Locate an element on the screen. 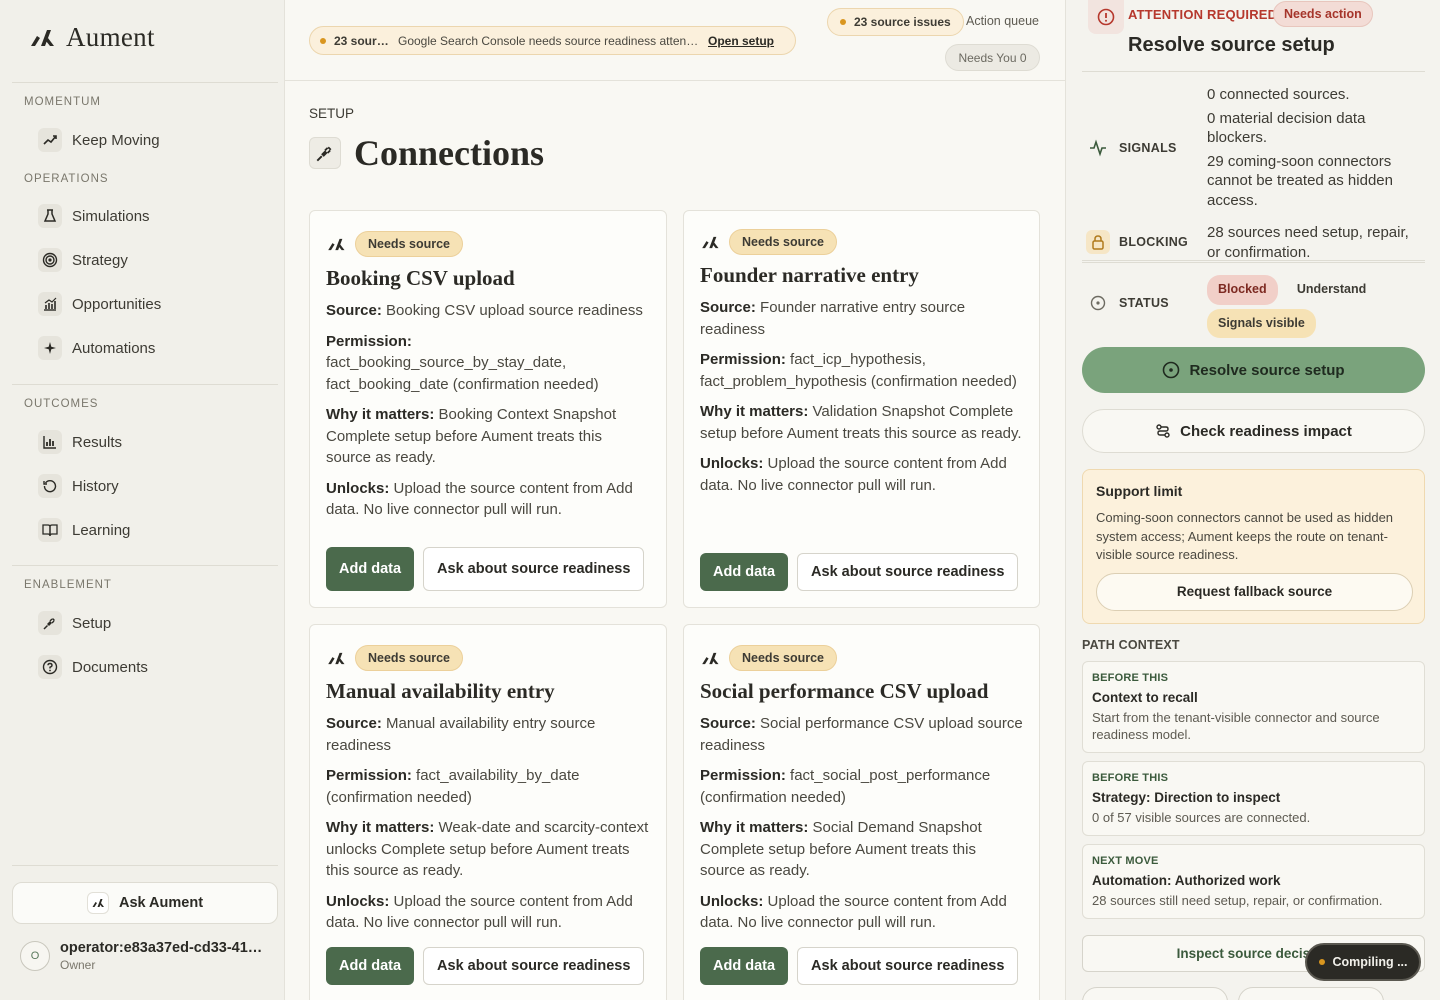  ask-aument-label: Ask Aument is located at coordinates (161, 903).